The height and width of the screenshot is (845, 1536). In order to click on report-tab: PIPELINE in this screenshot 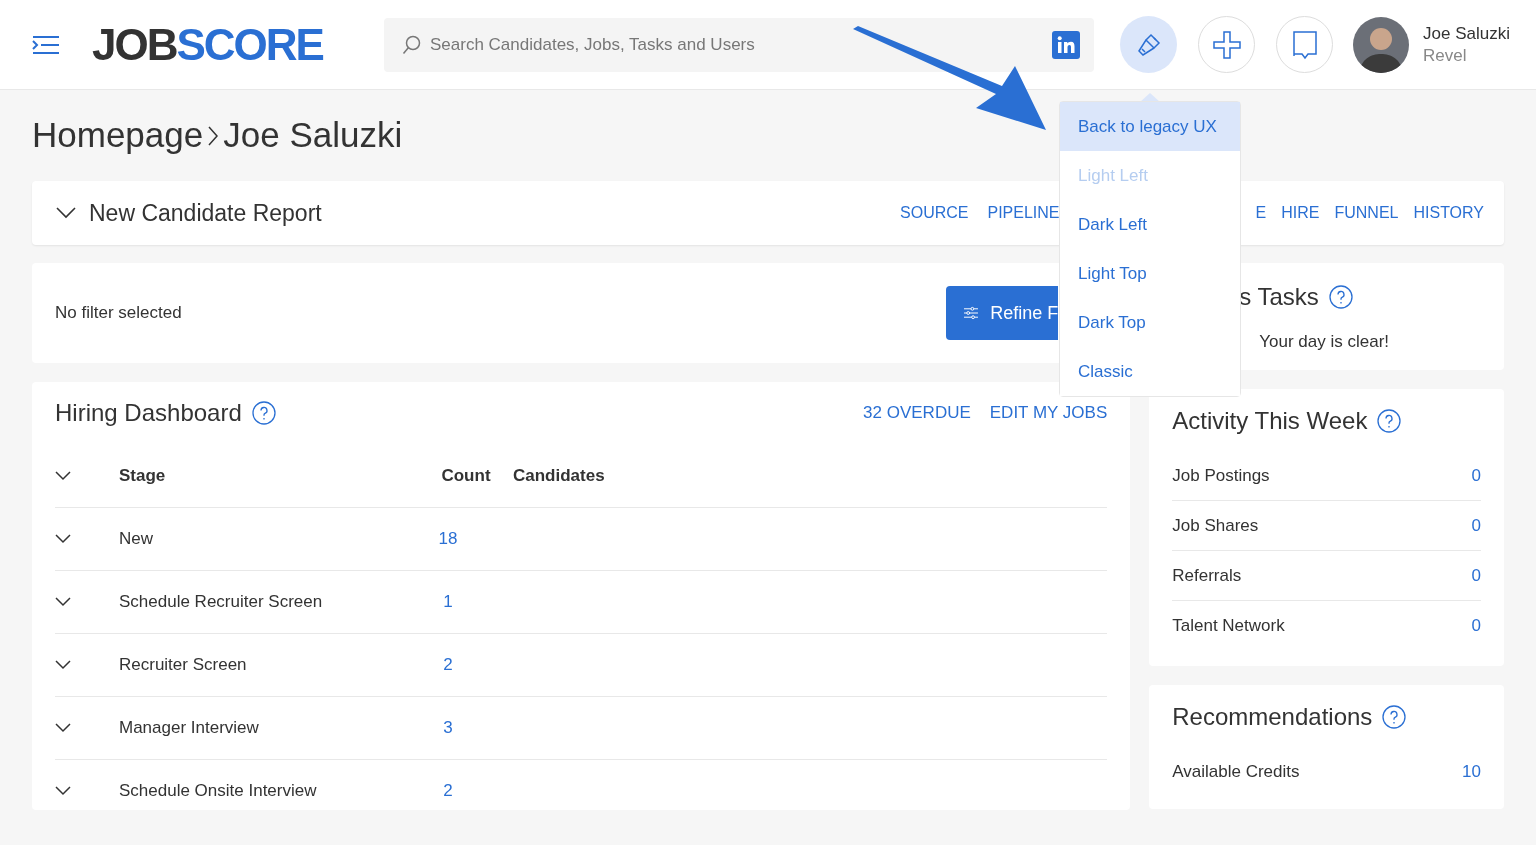, I will do `click(1023, 213)`.